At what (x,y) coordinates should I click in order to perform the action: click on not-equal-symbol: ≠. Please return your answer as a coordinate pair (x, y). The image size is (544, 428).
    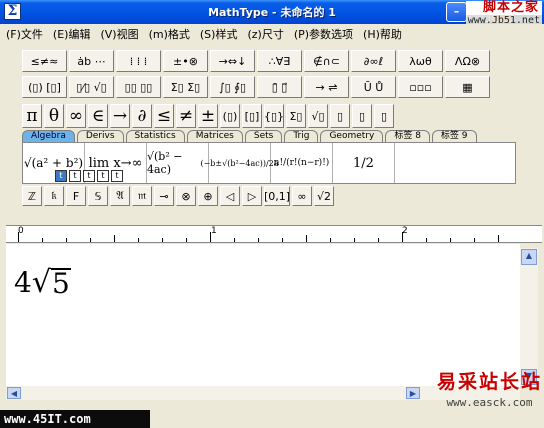
    Looking at the image, I should click on (186, 116).